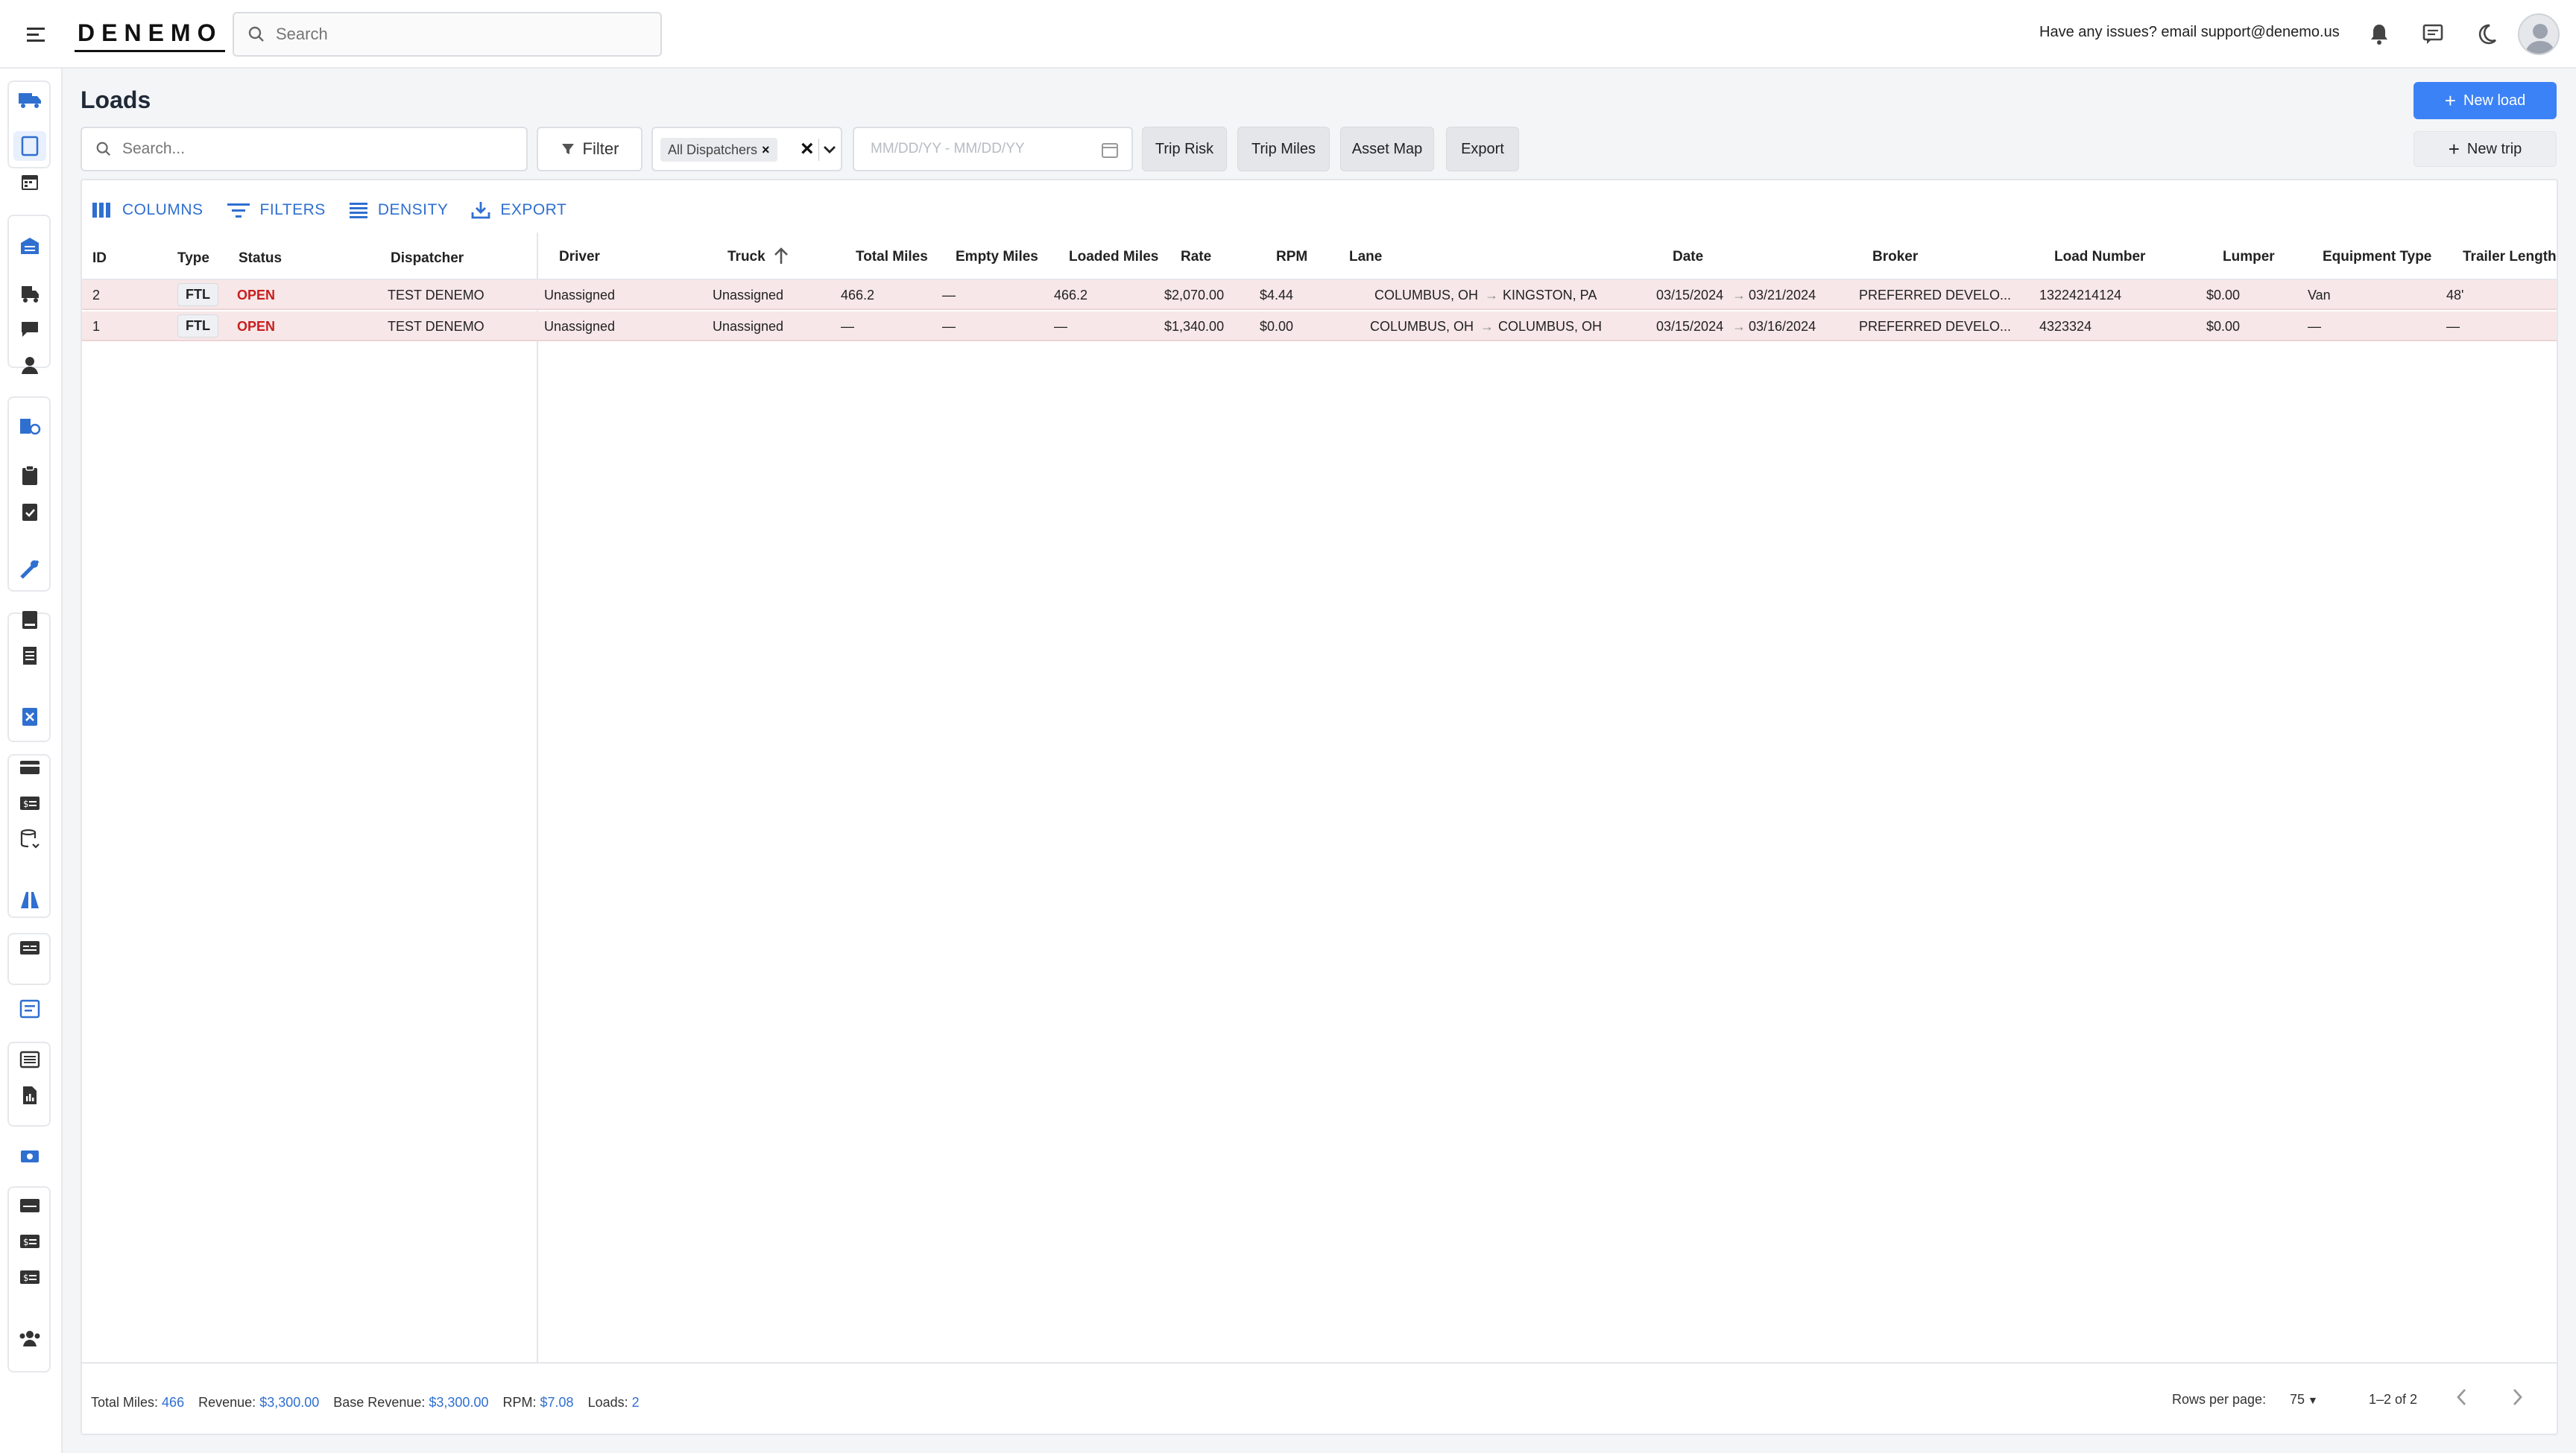  What do you see at coordinates (428, 258) in the screenshot?
I see `col-header-dispatcher: Dispatcher` at bounding box center [428, 258].